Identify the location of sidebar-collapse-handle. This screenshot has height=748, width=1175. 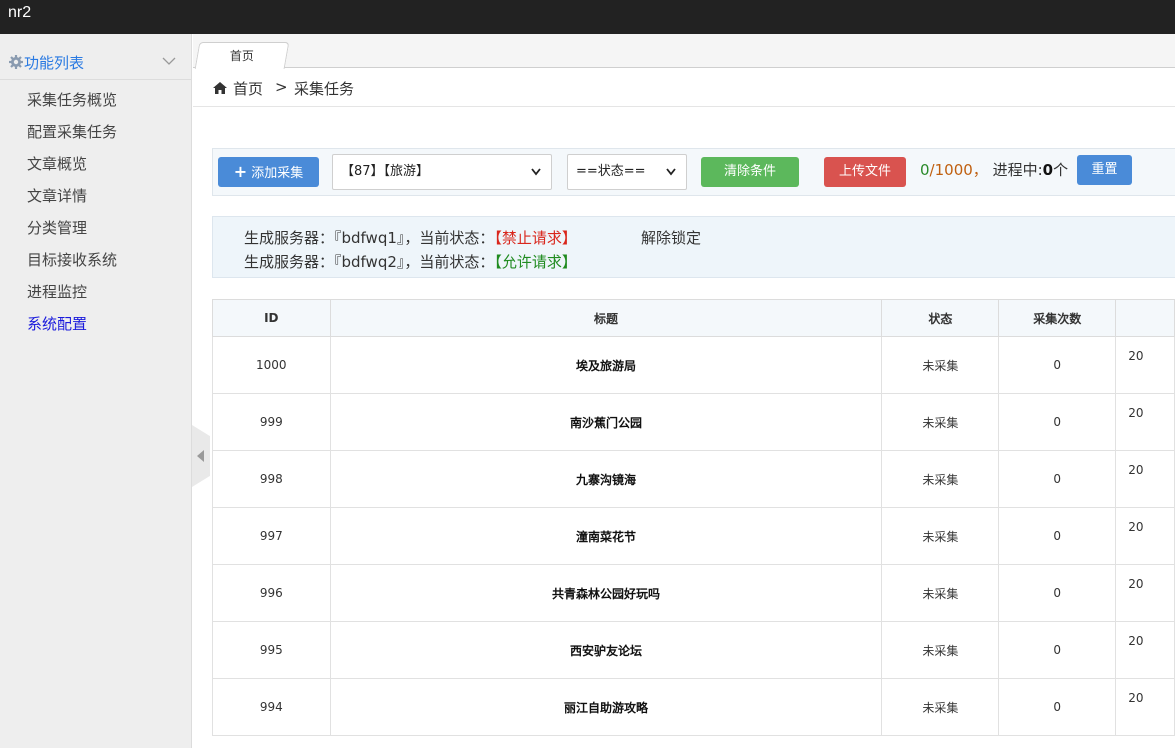
(201, 456).